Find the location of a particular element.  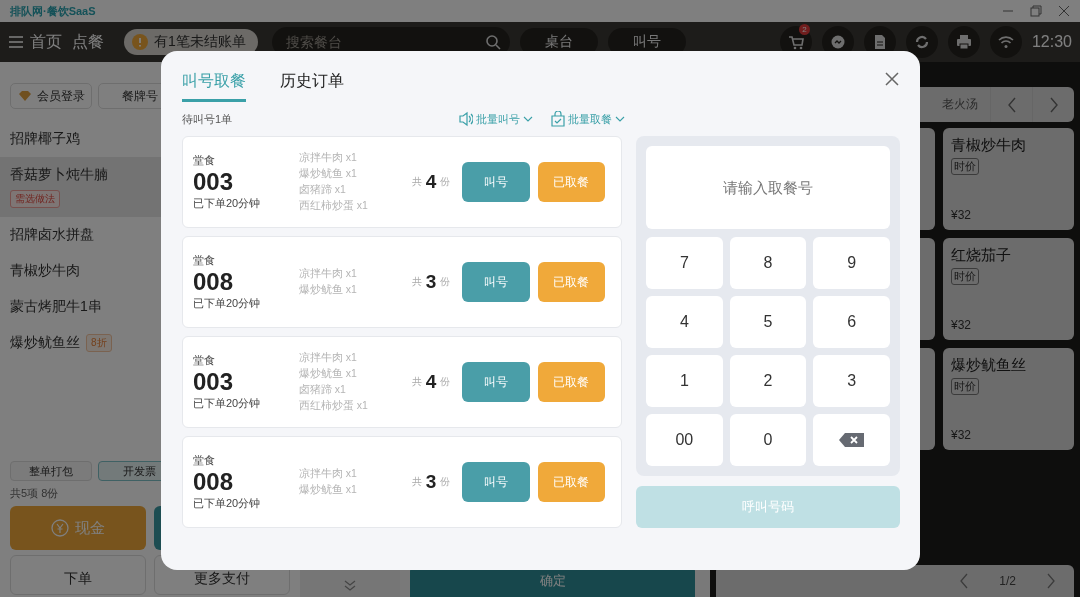

dish-name: 爆炒鱿鱼丝 is located at coordinates (989, 365).